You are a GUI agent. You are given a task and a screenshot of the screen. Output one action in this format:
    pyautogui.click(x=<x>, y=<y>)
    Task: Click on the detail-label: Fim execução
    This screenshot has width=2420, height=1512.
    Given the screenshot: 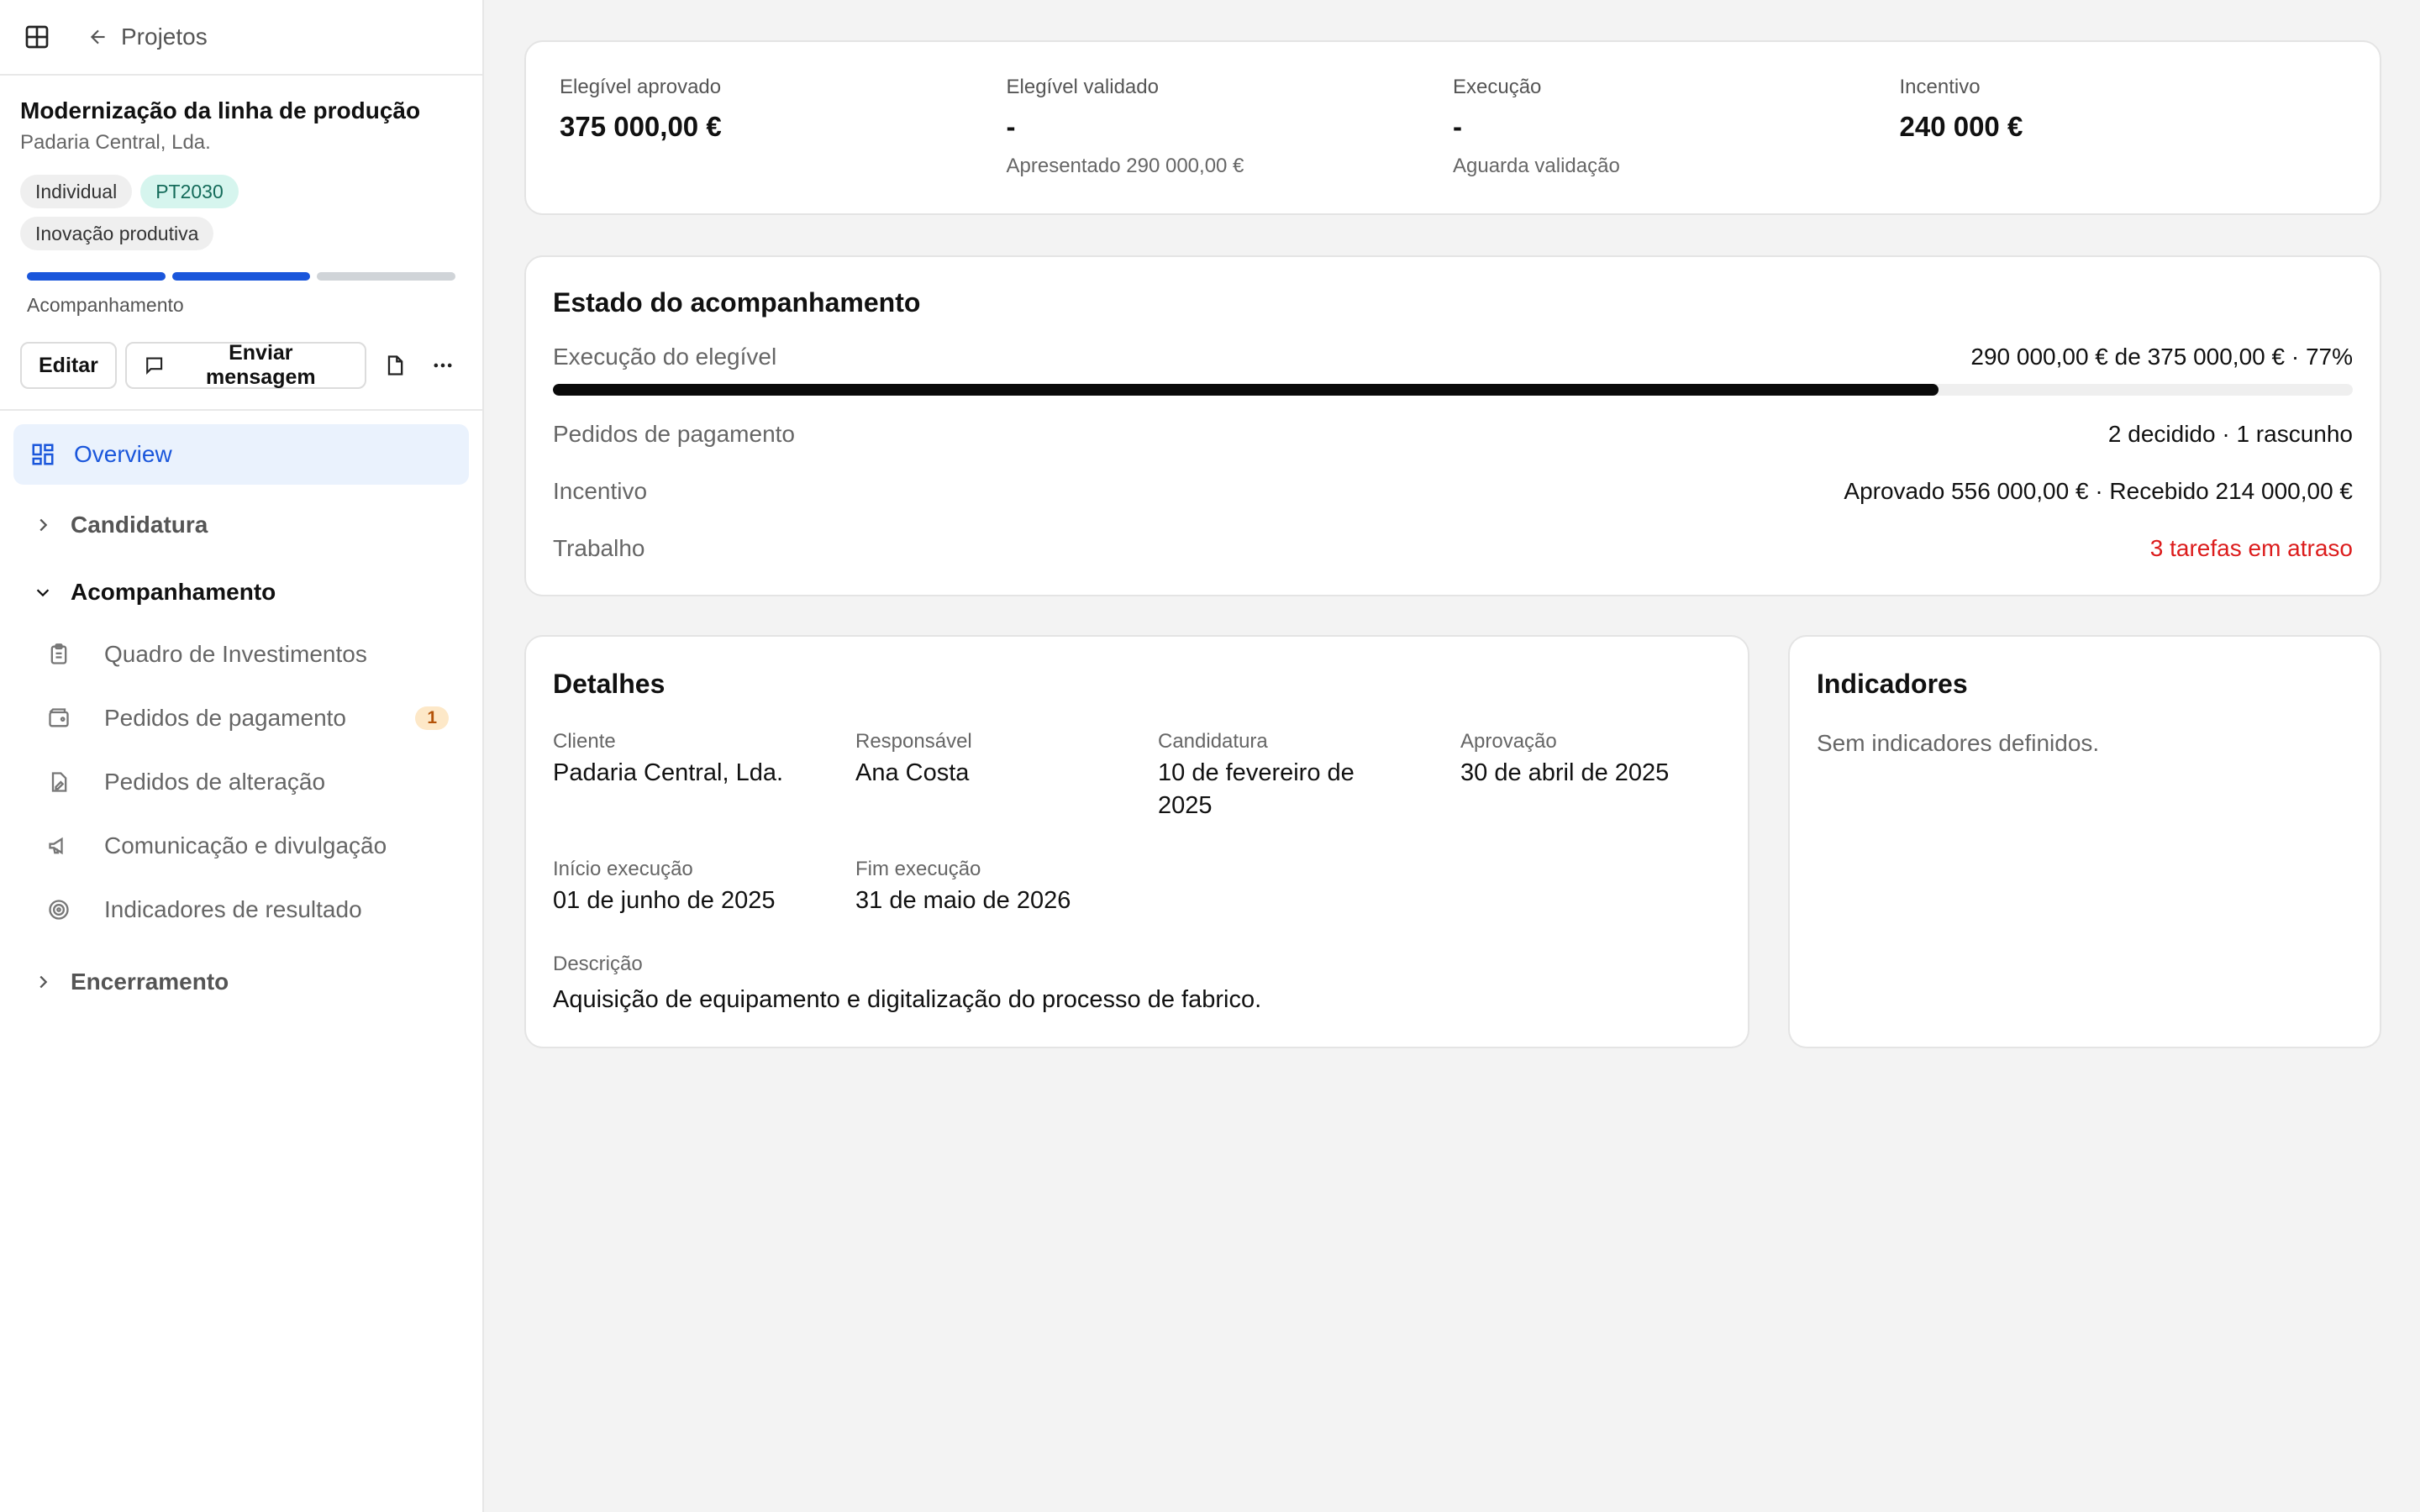 What is the action you would take?
    pyautogui.click(x=918, y=869)
    